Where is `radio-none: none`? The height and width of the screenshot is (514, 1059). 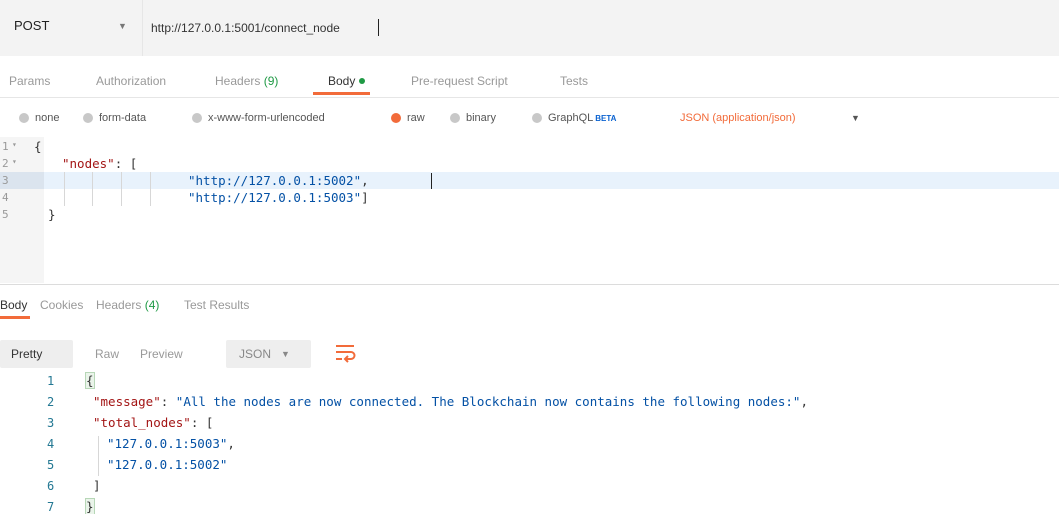 radio-none: none is located at coordinates (39, 118).